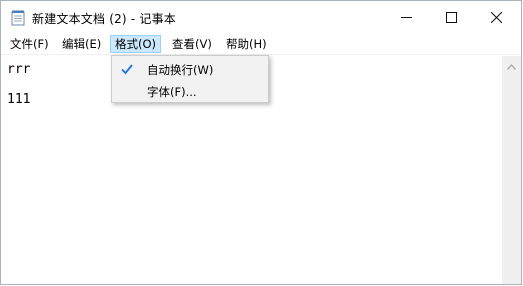  Describe the element at coordinates (18, 18) in the screenshot. I see `notepad-app-icon` at that location.